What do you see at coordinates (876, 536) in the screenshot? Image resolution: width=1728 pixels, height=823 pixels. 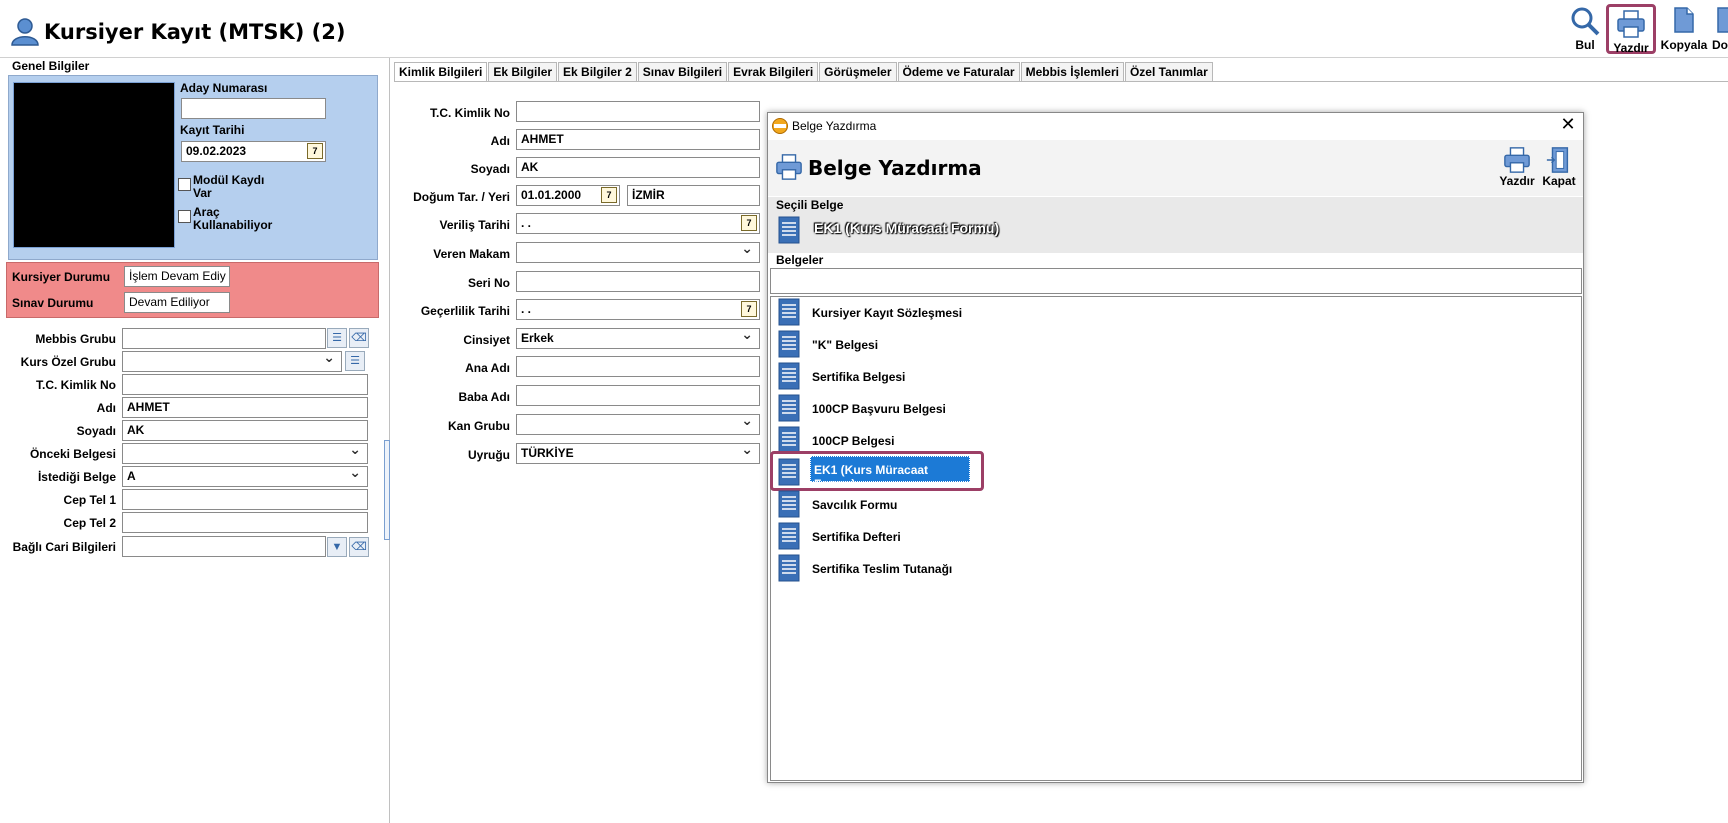 I see `list-item: Sertifika Defteri` at bounding box center [876, 536].